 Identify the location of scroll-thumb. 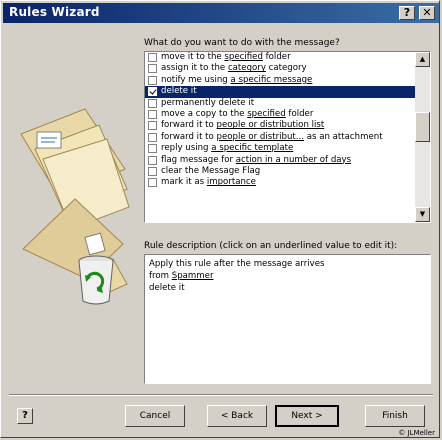
(422, 127).